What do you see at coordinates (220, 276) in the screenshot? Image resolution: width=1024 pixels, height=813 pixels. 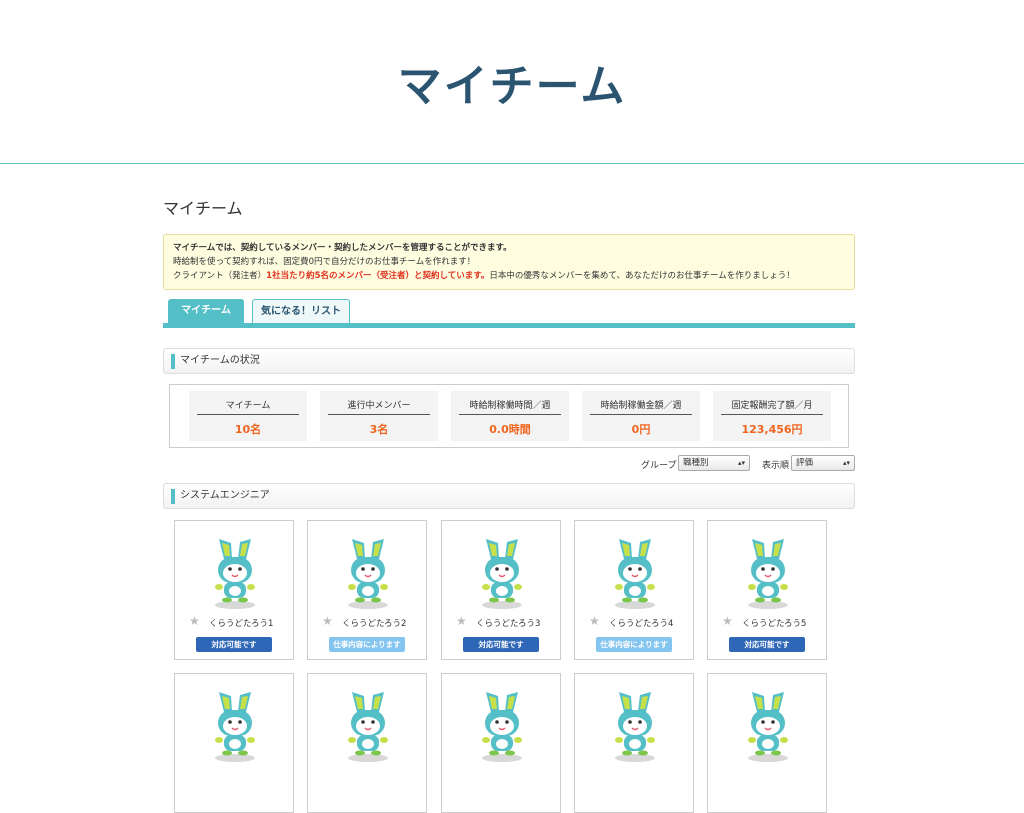 I see `info-line-3-pre: クライアント（発注者）` at bounding box center [220, 276].